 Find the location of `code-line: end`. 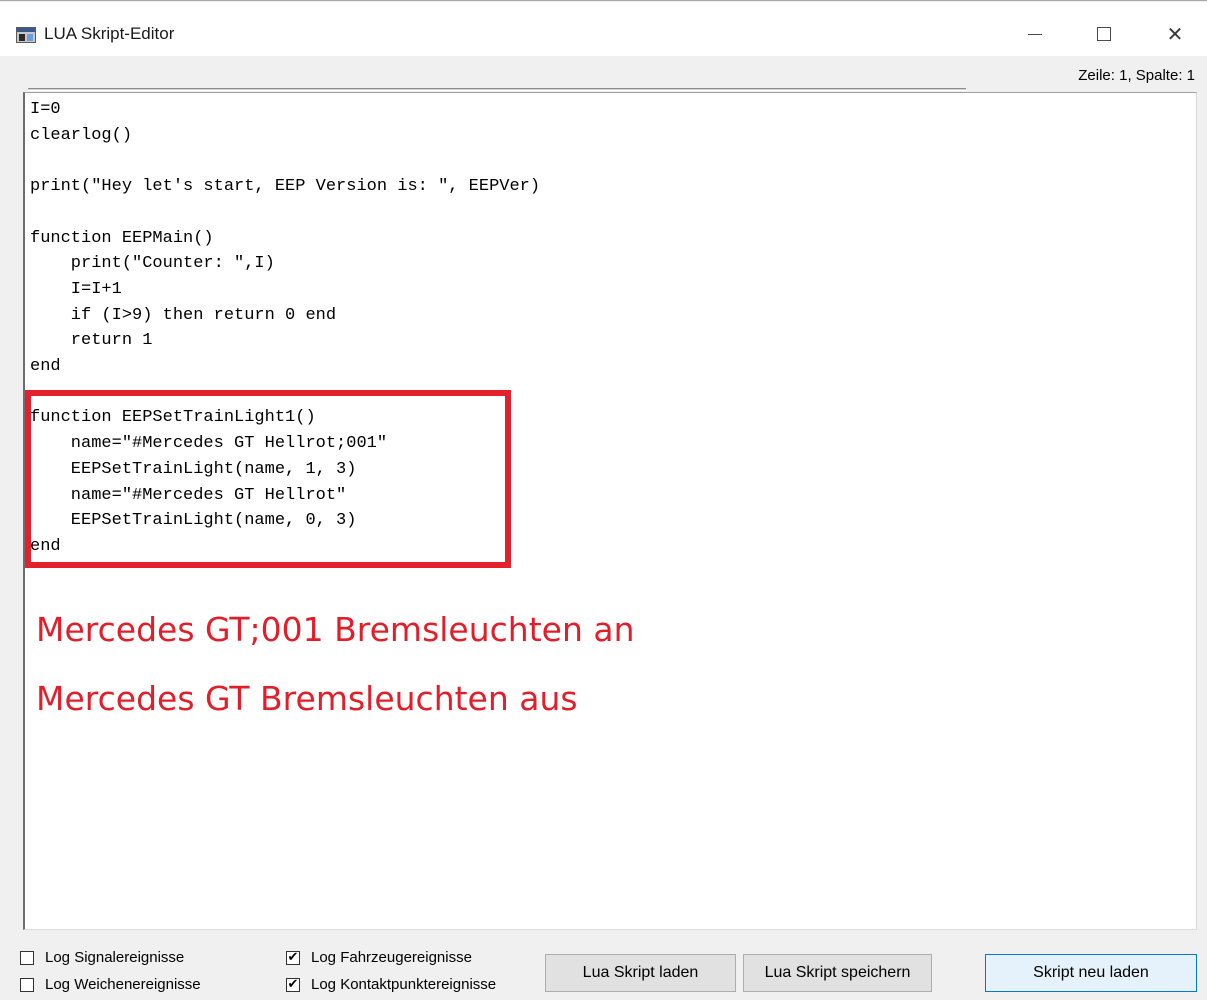

code-line: end is located at coordinates (285, 367).